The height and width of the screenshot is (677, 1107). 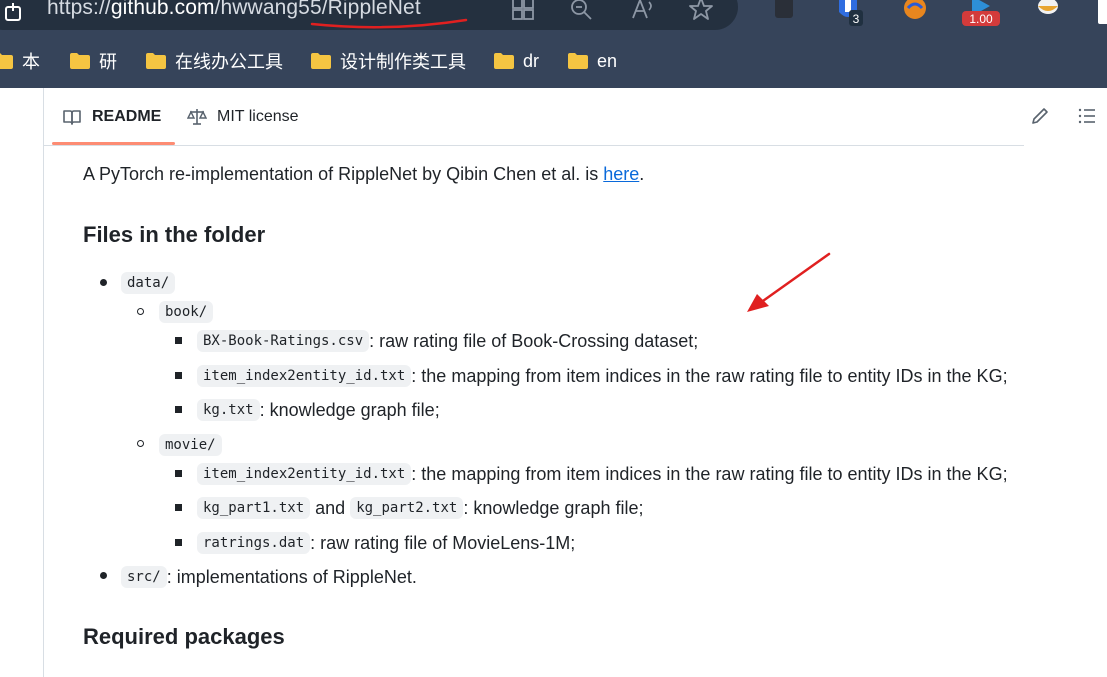 What do you see at coordinates (592, 61) in the screenshot?
I see `bookmark-folder-5: en` at bounding box center [592, 61].